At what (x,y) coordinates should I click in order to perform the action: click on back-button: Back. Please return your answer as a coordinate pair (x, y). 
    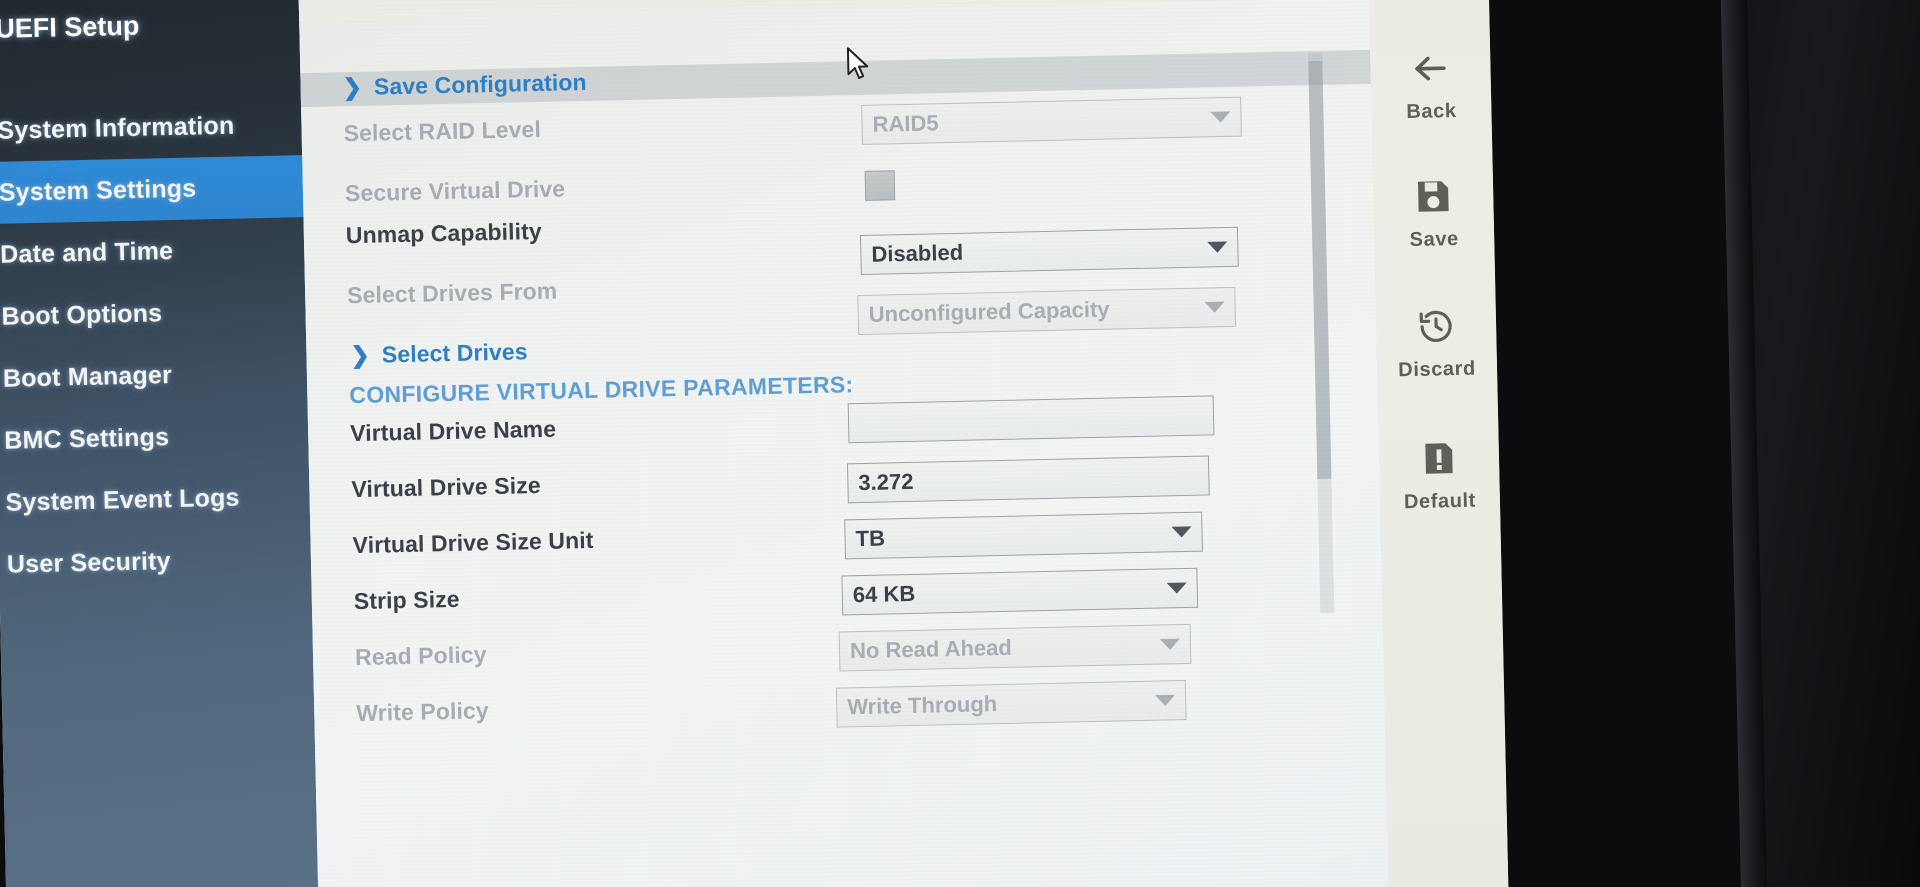
    Looking at the image, I should click on (1431, 86).